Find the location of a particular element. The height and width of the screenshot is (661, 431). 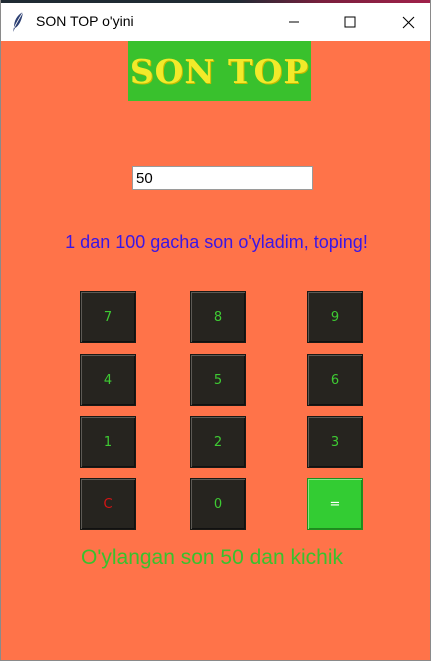

guess-input is located at coordinates (222, 178).